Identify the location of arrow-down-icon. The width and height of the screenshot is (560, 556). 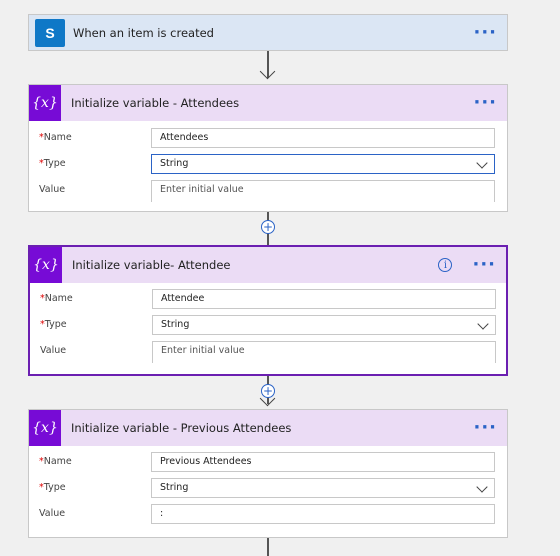
(267, 71).